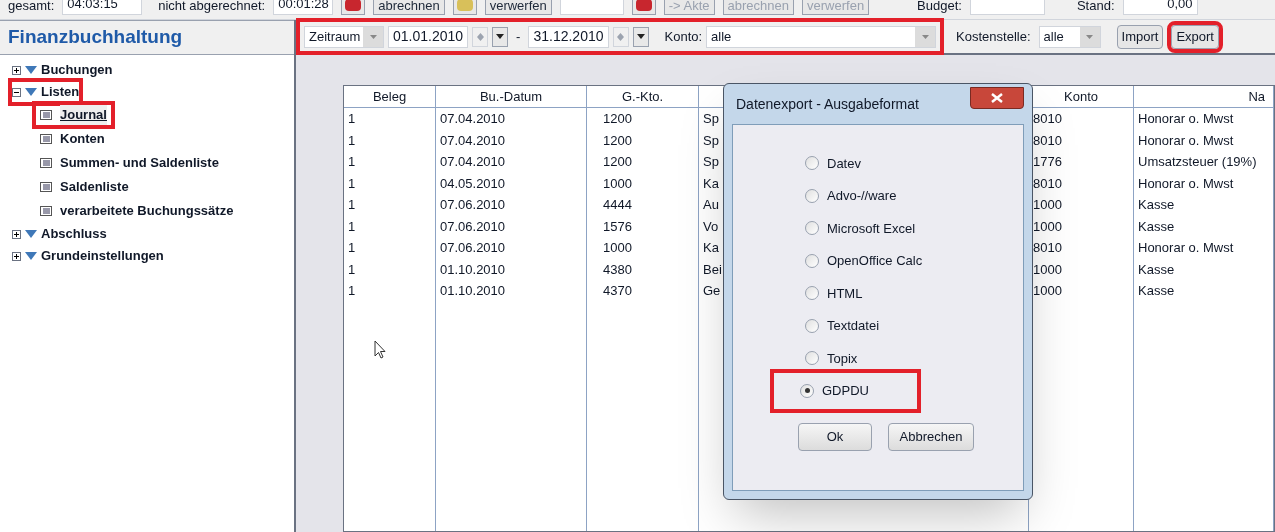 The height and width of the screenshot is (532, 1275). What do you see at coordinates (642, 96) in the screenshot?
I see `column-header: G.-Kto.` at bounding box center [642, 96].